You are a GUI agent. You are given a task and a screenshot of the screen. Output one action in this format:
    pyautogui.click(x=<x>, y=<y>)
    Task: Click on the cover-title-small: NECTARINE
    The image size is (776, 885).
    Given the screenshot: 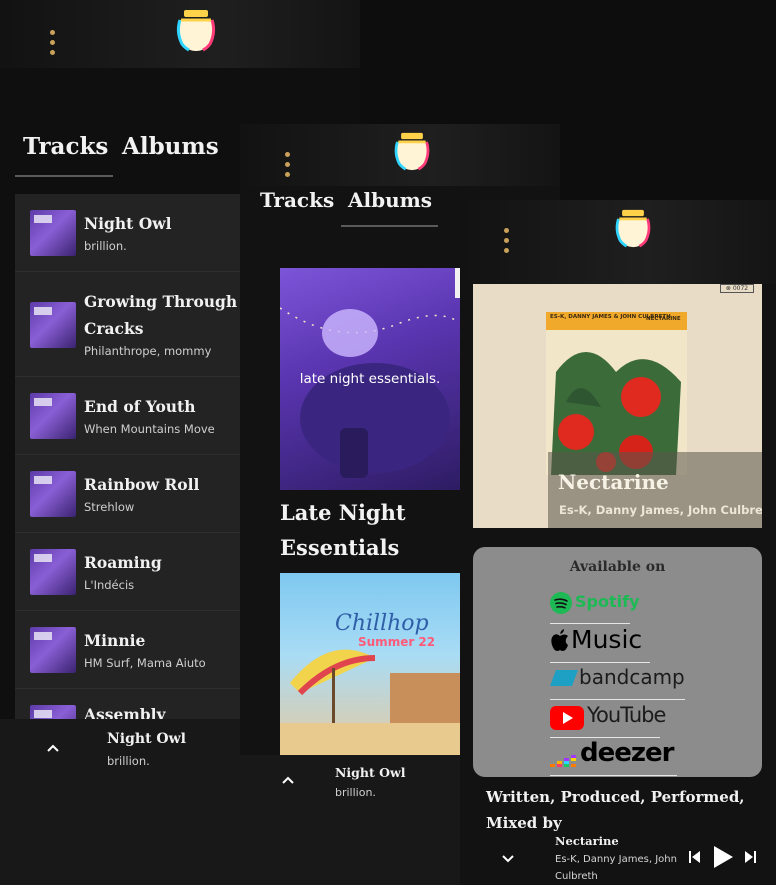 What is the action you would take?
    pyautogui.click(x=663, y=319)
    